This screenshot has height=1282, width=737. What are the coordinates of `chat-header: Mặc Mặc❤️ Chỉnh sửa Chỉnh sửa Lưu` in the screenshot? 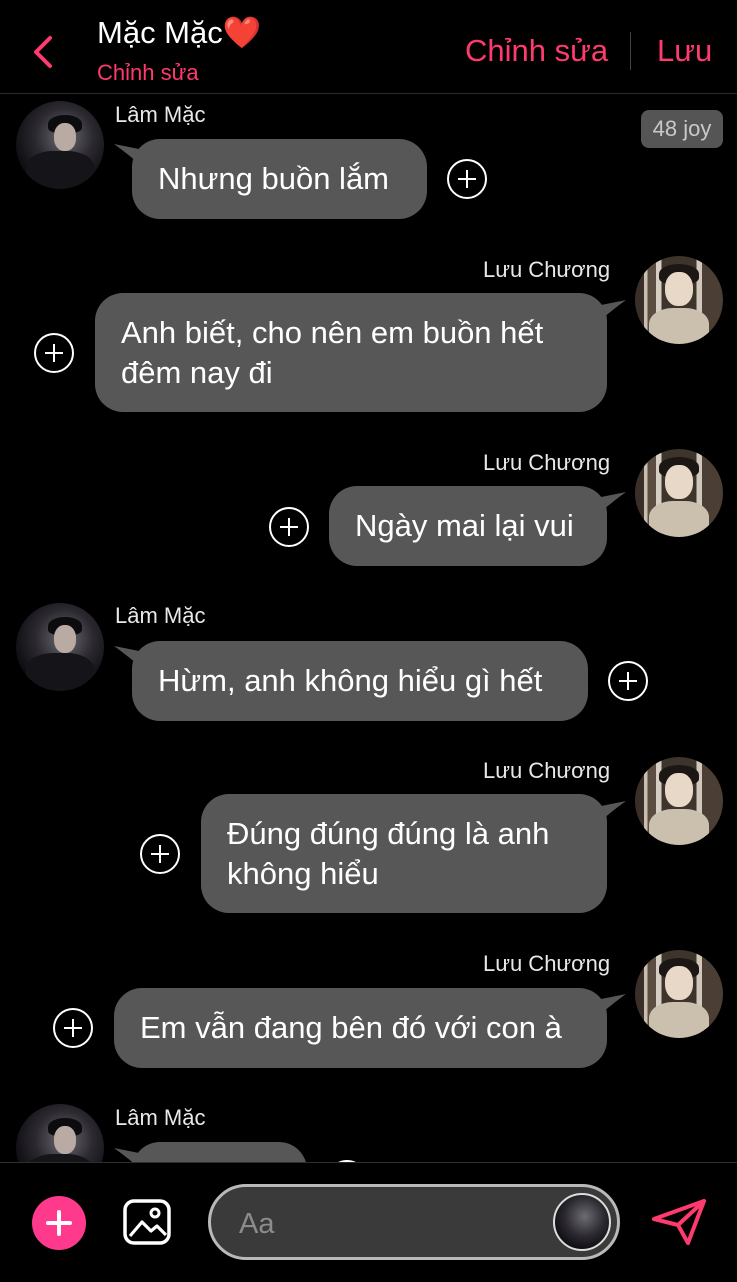 It's located at (368, 47).